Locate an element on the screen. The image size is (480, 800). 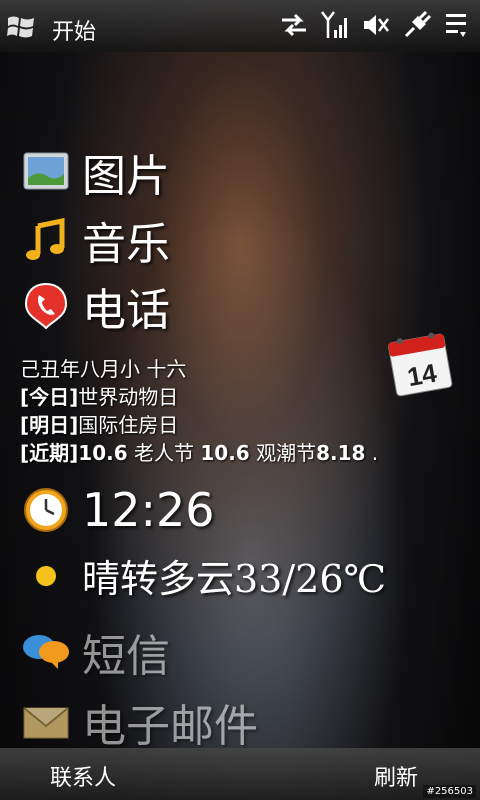
tile-label: 图片 is located at coordinates (126, 176).